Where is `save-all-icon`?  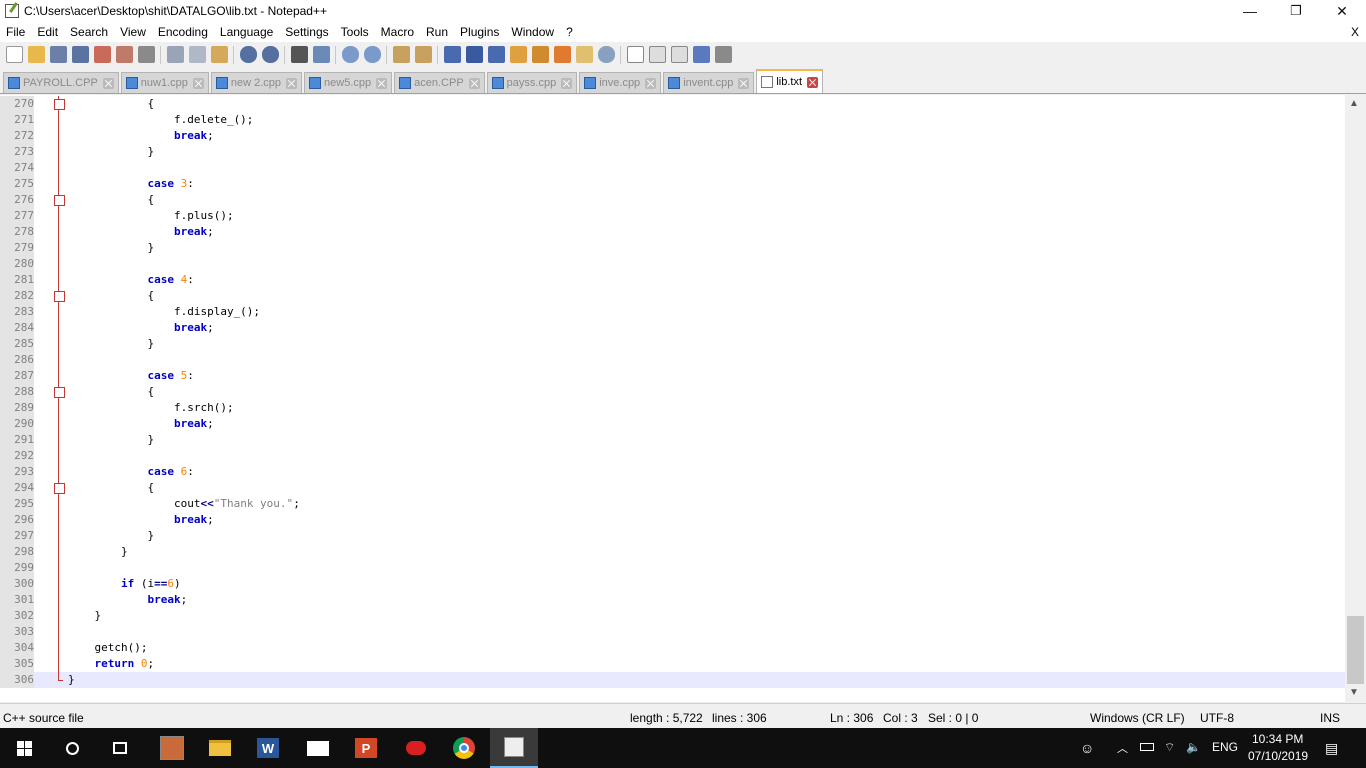 save-all-icon is located at coordinates (80, 54).